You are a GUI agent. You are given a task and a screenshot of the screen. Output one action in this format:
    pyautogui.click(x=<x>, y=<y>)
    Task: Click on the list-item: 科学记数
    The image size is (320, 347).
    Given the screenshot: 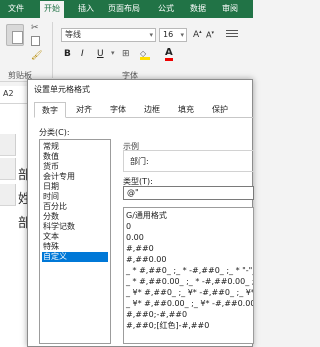 What is the action you would take?
    pyautogui.click(x=75, y=227)
    